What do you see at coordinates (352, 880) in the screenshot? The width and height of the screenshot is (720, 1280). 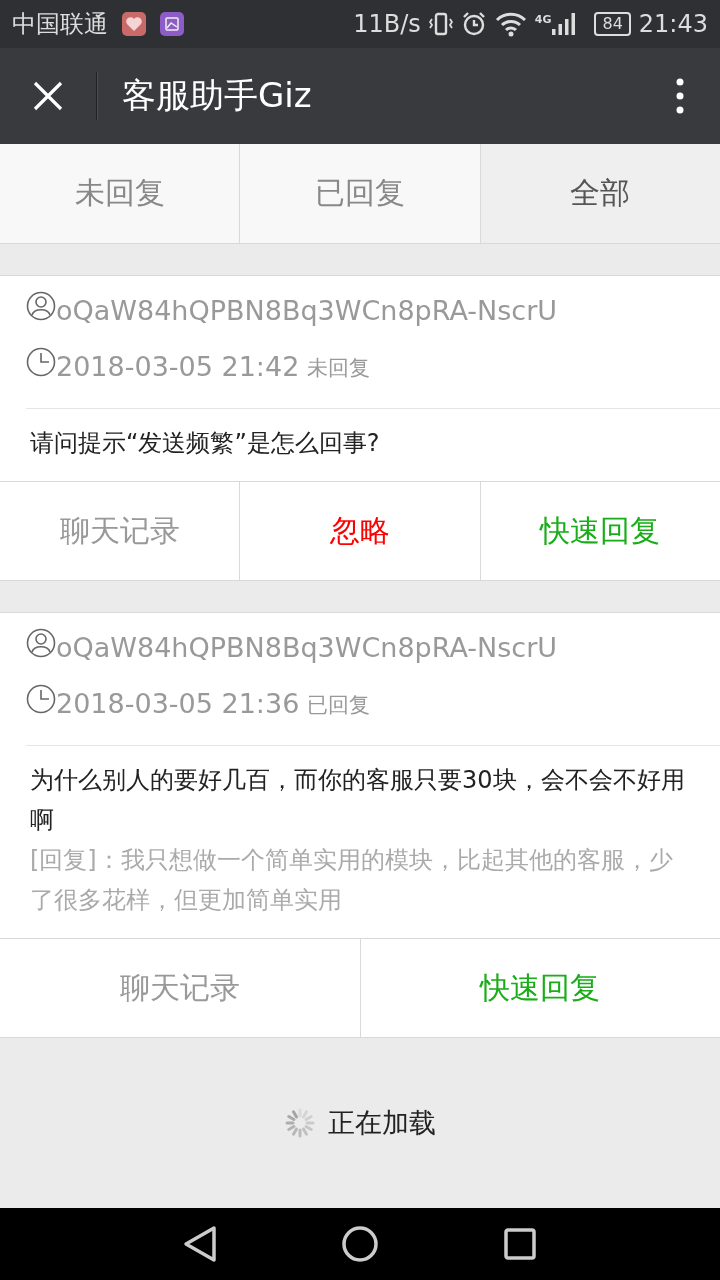 I see `reply-text: [回复]：我只想做一个简单实用的模块，比起其他的客服，少了很多花样，但更加简单实用` at bounding box center [352, 880].